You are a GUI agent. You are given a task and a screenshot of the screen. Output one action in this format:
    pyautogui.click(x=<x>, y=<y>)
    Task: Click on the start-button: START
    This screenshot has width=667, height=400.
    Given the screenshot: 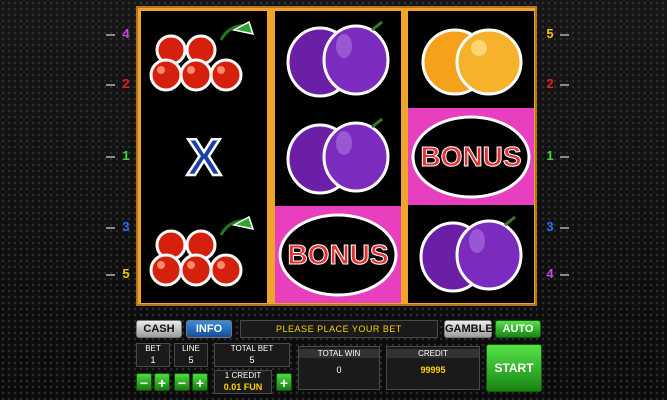 What is the action you would take?
    pyautogui.click(x=514, y=368)
    